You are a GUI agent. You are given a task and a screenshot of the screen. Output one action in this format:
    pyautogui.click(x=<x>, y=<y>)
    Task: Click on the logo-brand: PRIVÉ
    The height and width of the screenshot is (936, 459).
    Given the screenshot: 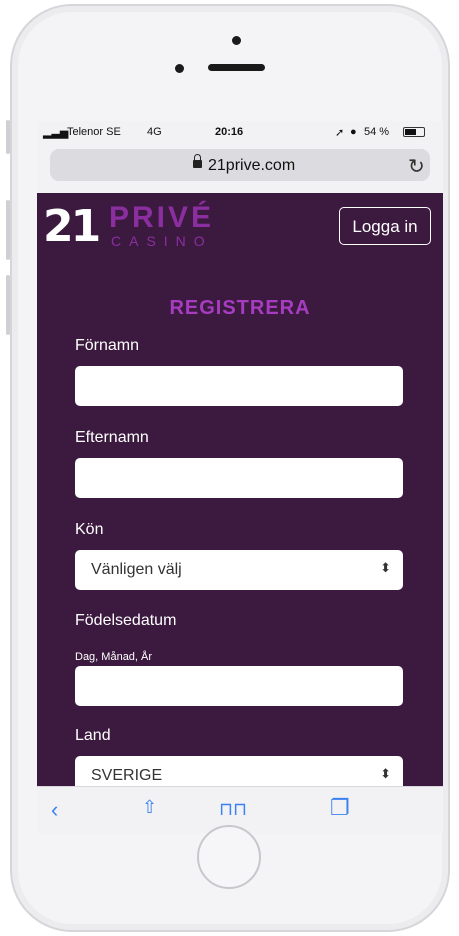 What is the action you would take?
    pyautogui.click(x=161, y=218)
    